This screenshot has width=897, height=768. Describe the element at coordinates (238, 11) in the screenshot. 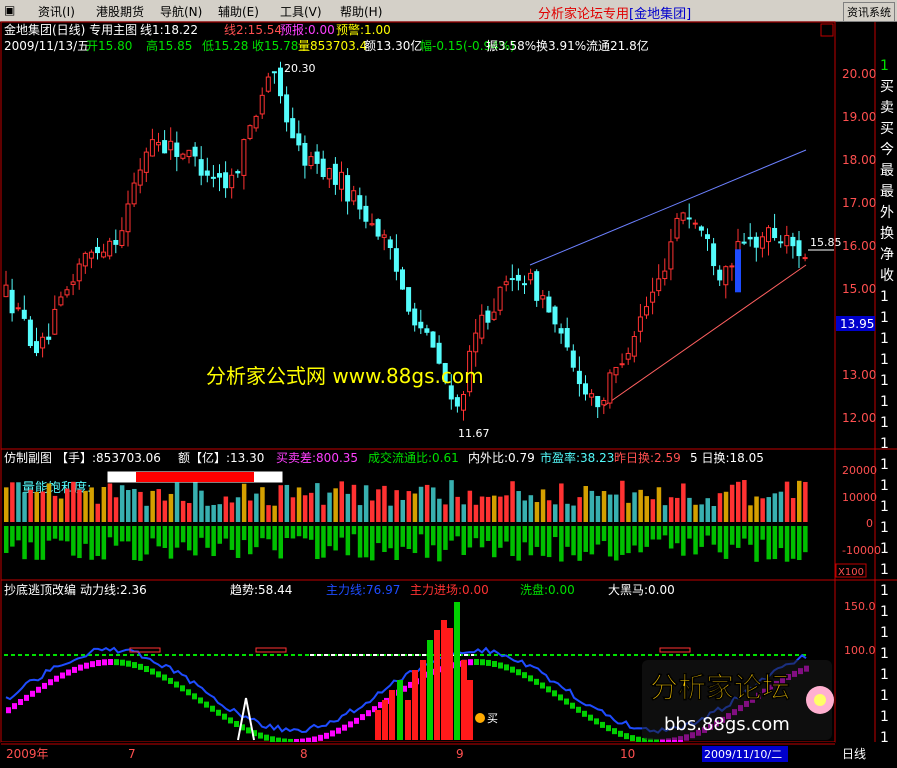

I see `menu-assist: 辅助(E)` at that location.